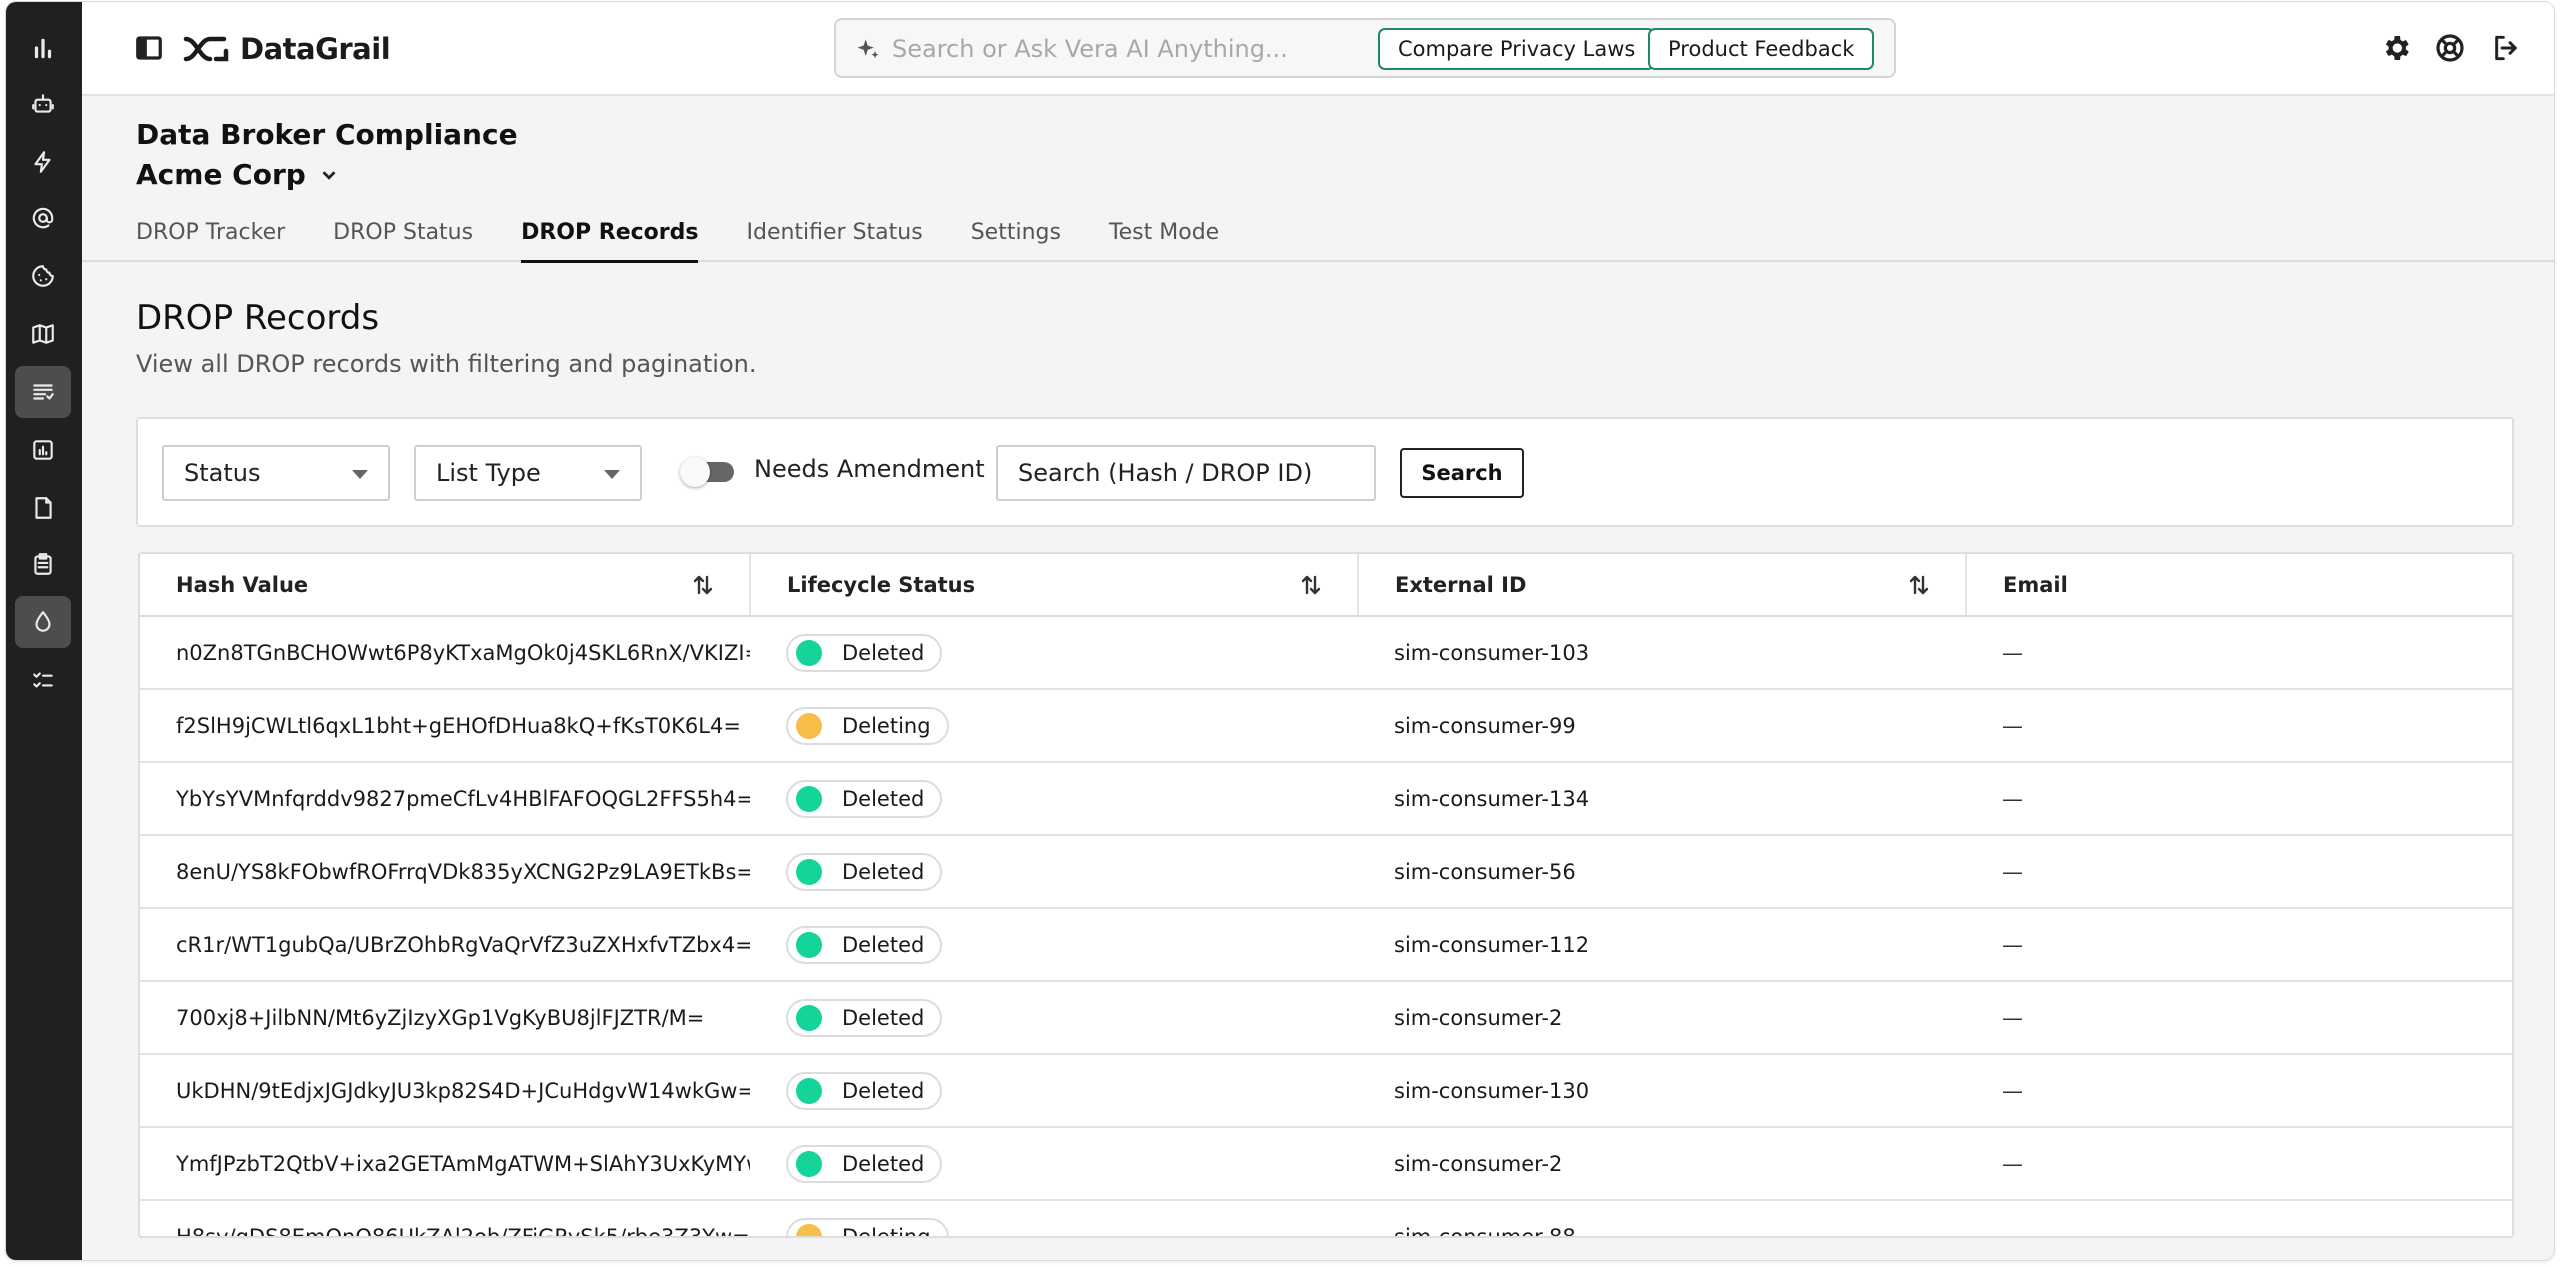  I want to click on rail-assessments, so click(43, 564).